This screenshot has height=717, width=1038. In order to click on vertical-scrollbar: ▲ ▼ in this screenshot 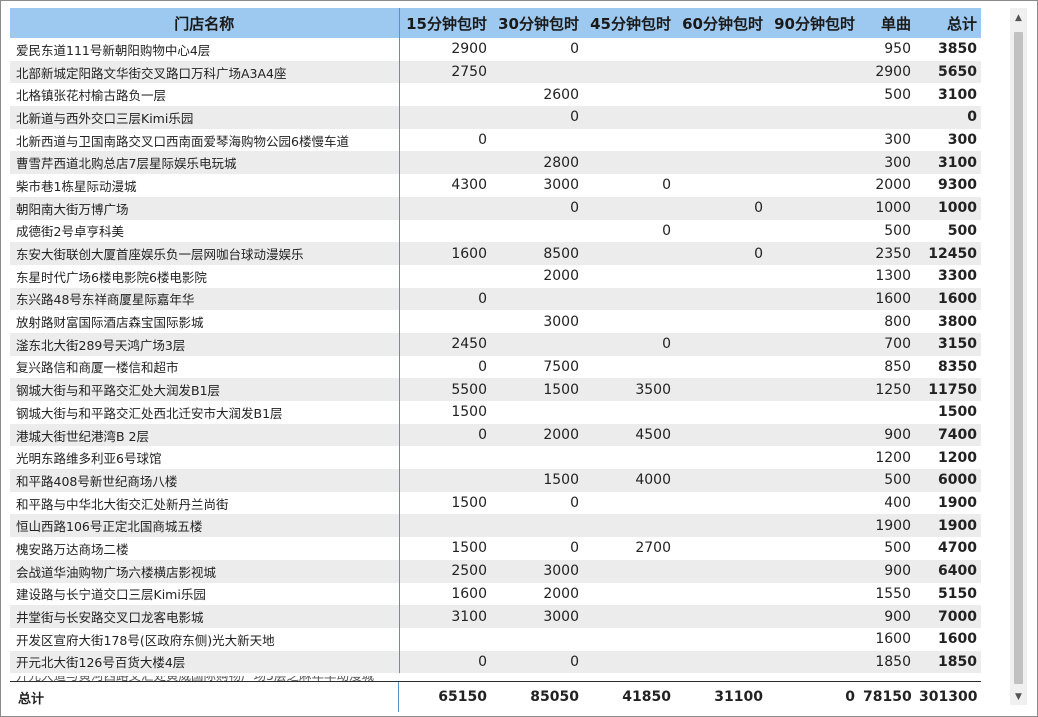, I will do `click(1018, 356)`.